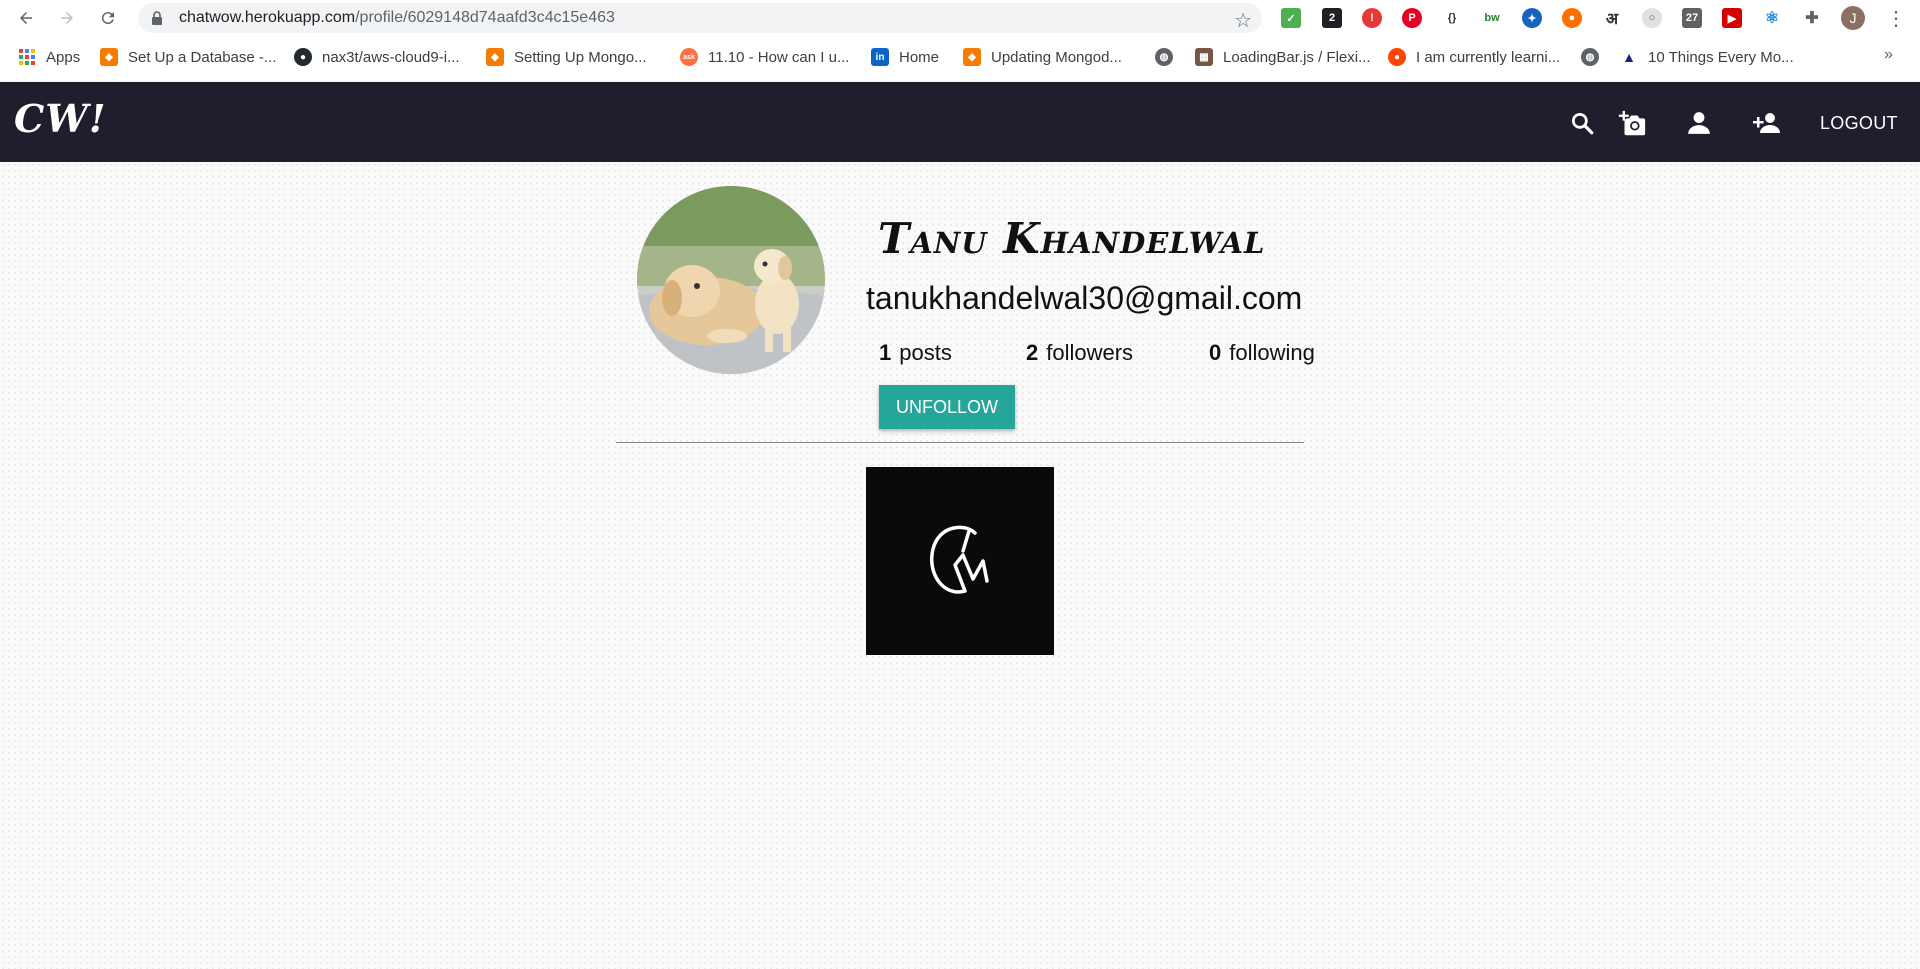 This screenshot has height=969, width=1920. I want to click on url-host: chatwow.herokuapp.com, so click(267, 17).